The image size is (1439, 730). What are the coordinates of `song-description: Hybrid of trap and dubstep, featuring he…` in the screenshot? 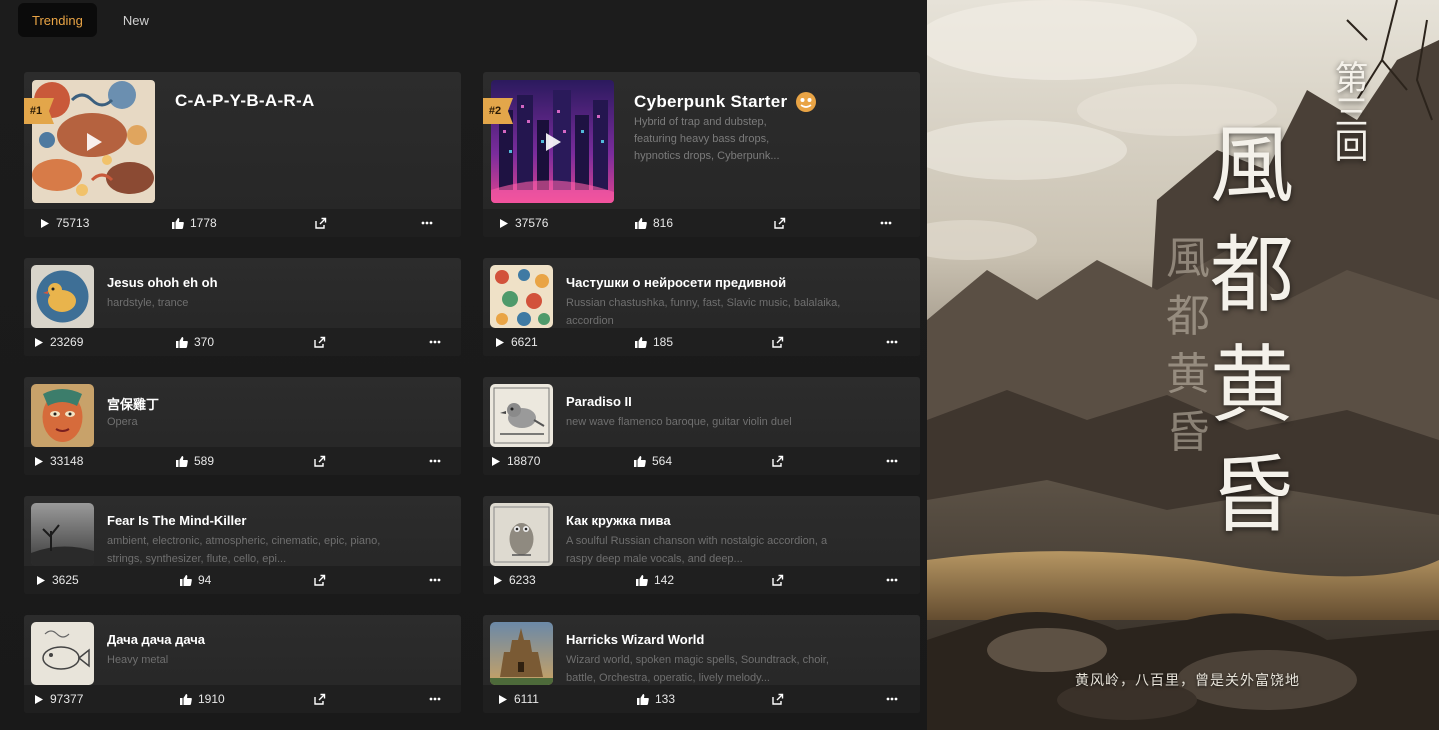 It's located at (707, 139).